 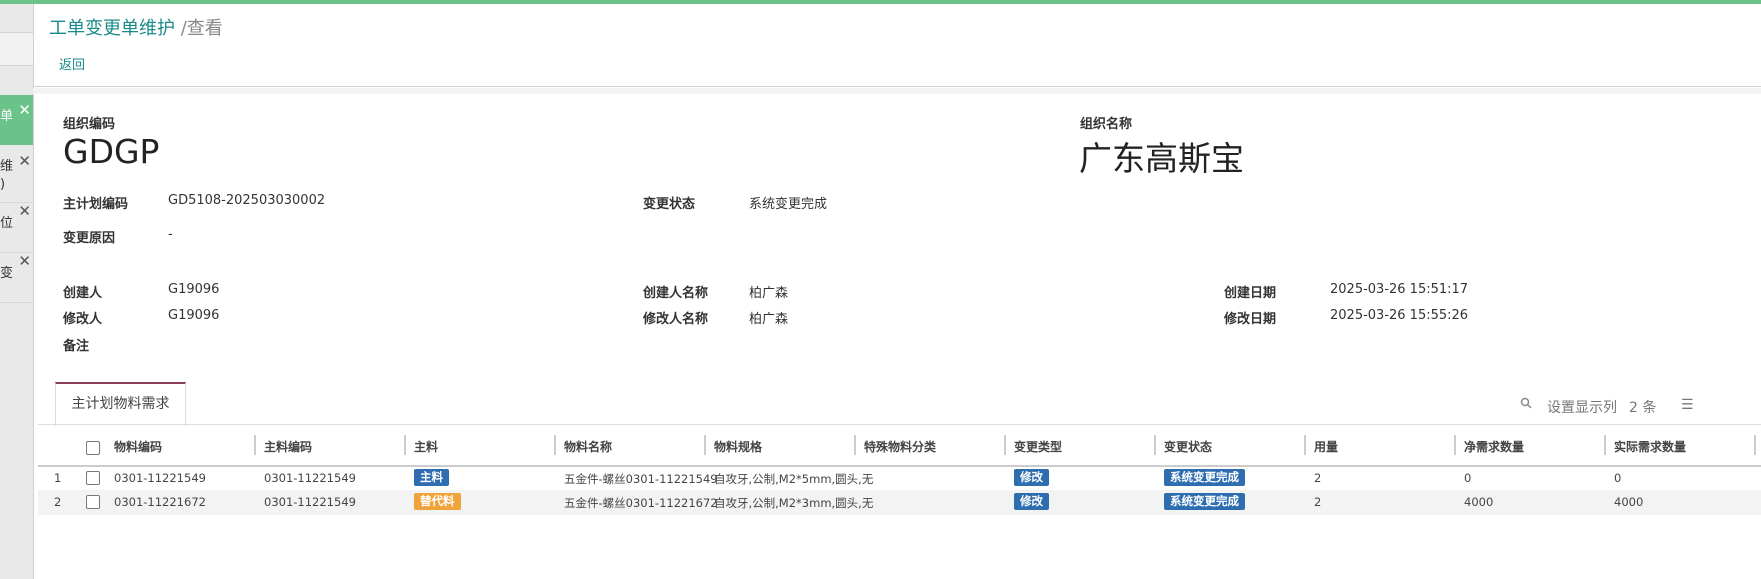 I want to click on col-net-demand: 净需求数量, so click(x=1494, y=446).